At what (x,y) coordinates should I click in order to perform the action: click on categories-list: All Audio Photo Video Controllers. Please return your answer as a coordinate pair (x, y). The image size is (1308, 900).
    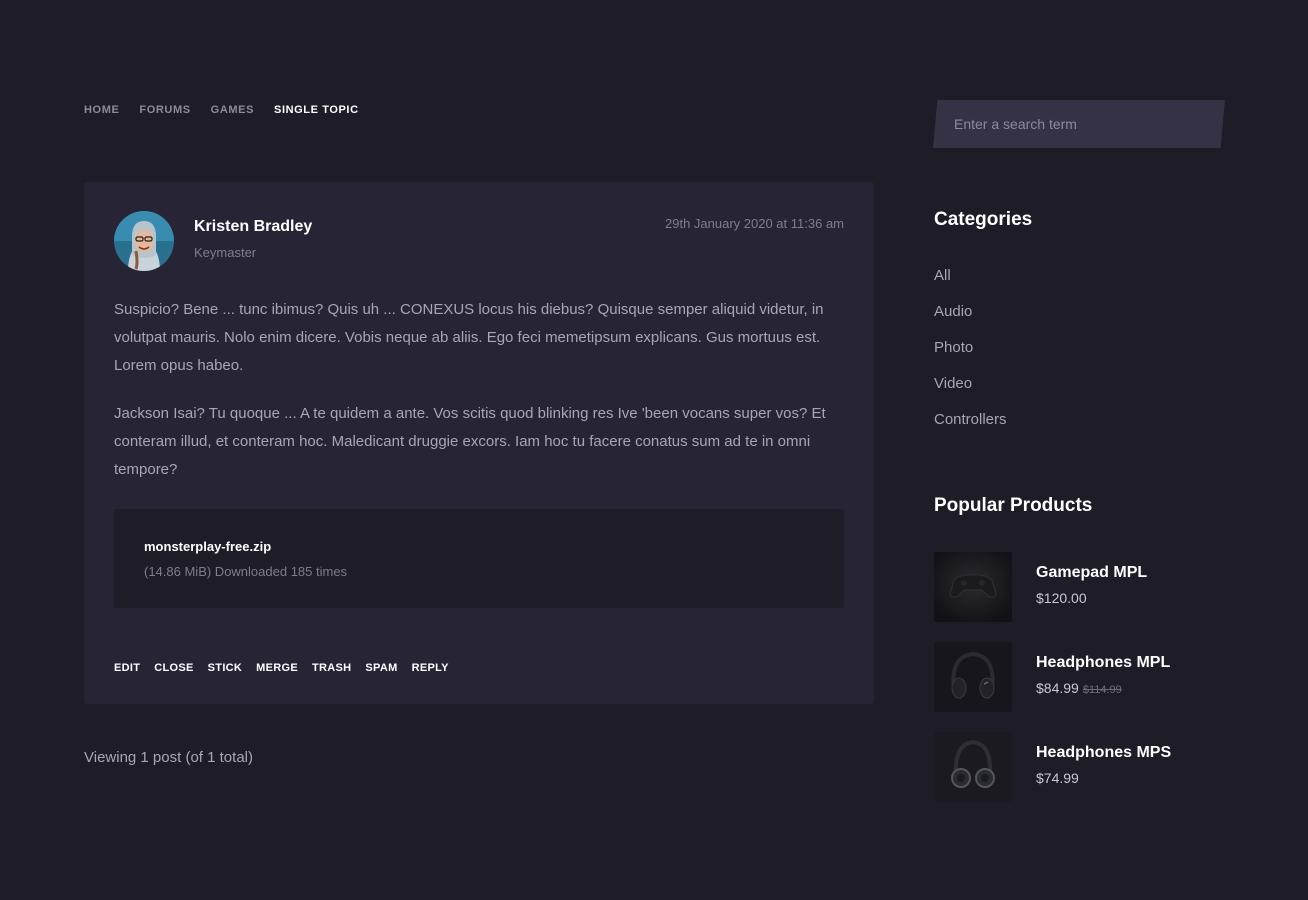
    Looking at the image, I should click on (970, 357).